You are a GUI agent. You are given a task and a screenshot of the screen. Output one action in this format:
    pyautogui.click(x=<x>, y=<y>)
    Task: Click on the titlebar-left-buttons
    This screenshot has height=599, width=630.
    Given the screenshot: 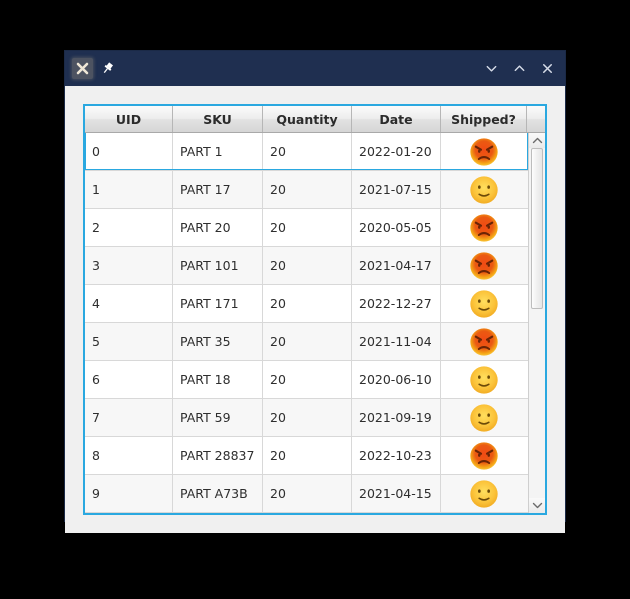 What is the action you would take?
    pyautogui.click(x=95, y=68)
    